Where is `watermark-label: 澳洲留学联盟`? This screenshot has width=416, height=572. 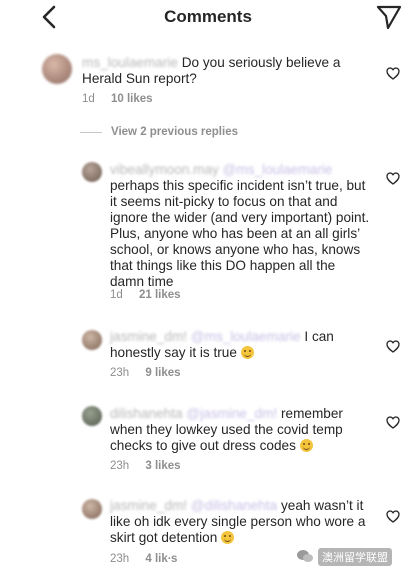 watermark-label: 澳洲留学联盟 is located at coordinates (355, 557).